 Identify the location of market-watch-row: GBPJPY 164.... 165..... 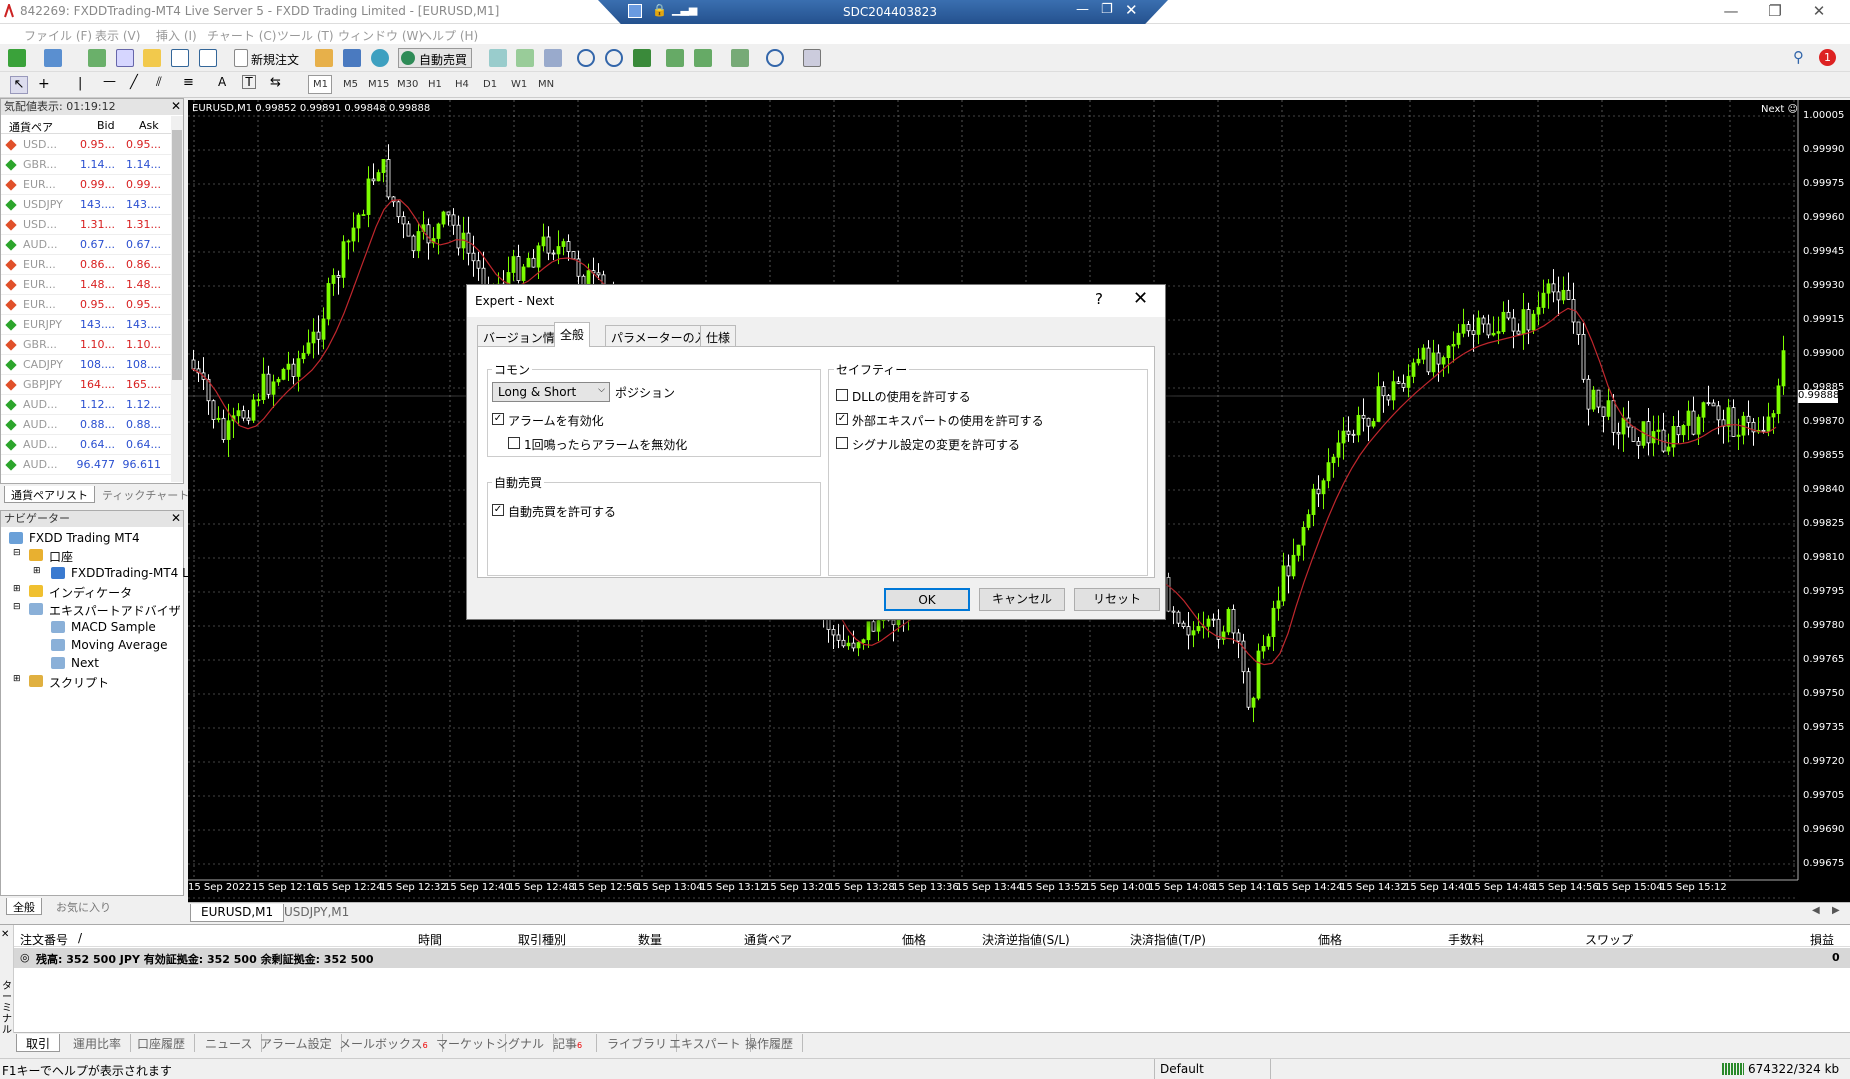
(86, 385).